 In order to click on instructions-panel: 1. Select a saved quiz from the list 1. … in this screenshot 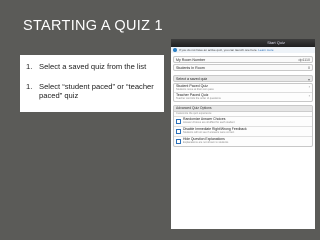, I will do `click(92, 83)`.